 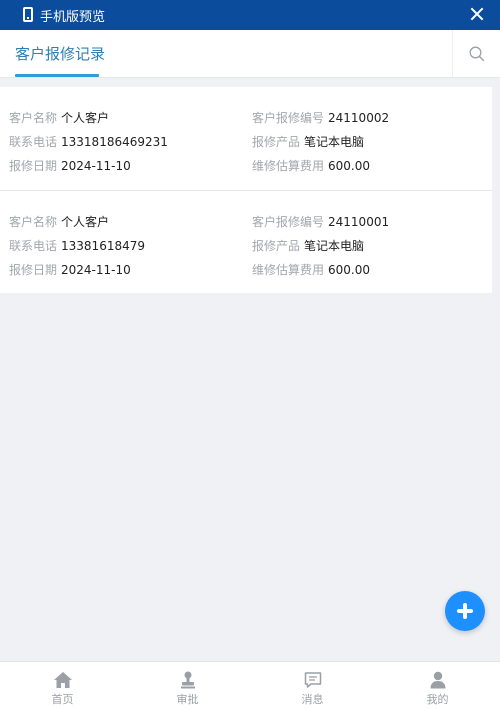 What do you see at coordinates (250, 54) in the screenshot?
I see `tab-header: 客户报修记录` at bounding box center [250, 54].